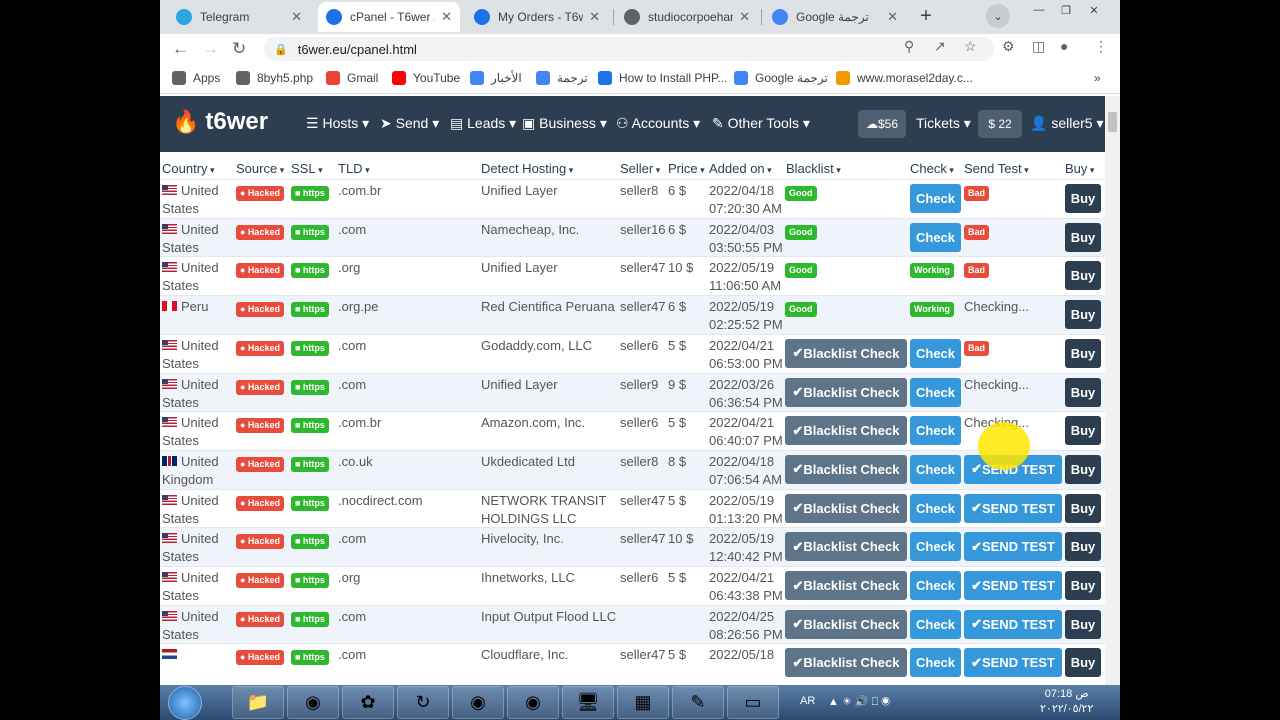 This screenshot has width=1280, height=720. Describe the element at coordinates (761, 123) in the screenshot. I see `nav-item-other-tools: ✎ Other Tools ▾` at that location.